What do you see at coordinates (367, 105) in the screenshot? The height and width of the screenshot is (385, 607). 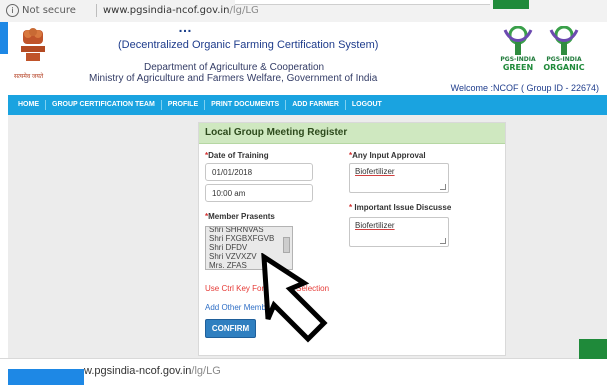 I see `nav-logout: LOGOUT` at bounding box center [367, 105].